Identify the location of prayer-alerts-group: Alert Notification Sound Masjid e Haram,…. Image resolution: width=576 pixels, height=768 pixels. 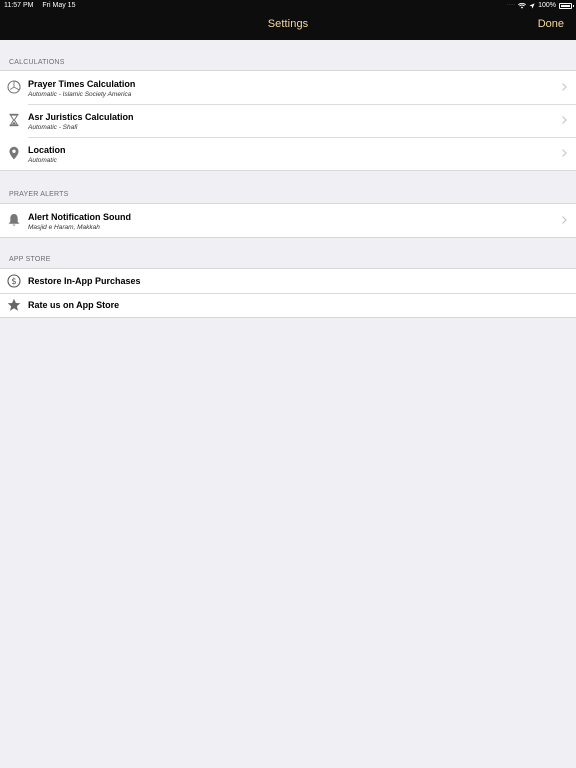
(288, 220).